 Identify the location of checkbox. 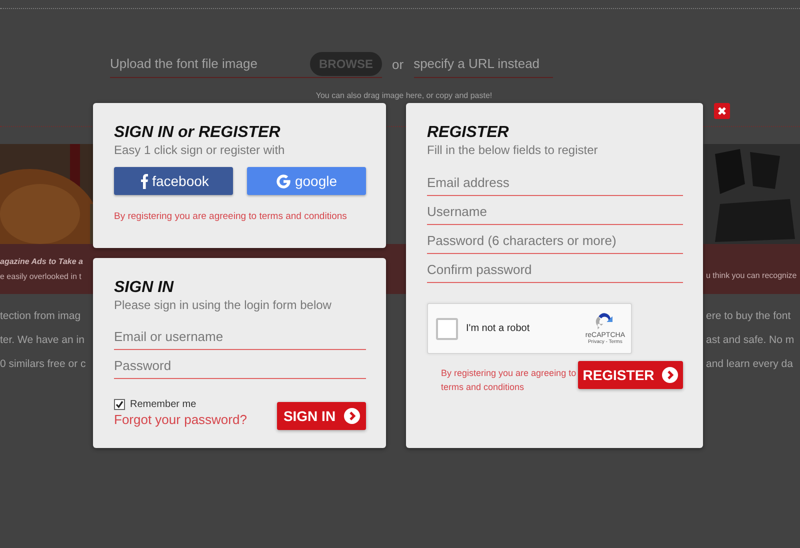
(119, 404).